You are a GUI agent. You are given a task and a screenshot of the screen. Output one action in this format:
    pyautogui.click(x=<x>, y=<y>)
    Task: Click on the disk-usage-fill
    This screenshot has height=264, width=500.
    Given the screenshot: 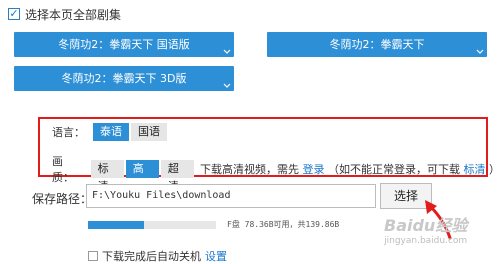 What is the action you would take?
    pyautogui.click(x=116, y=225)
    